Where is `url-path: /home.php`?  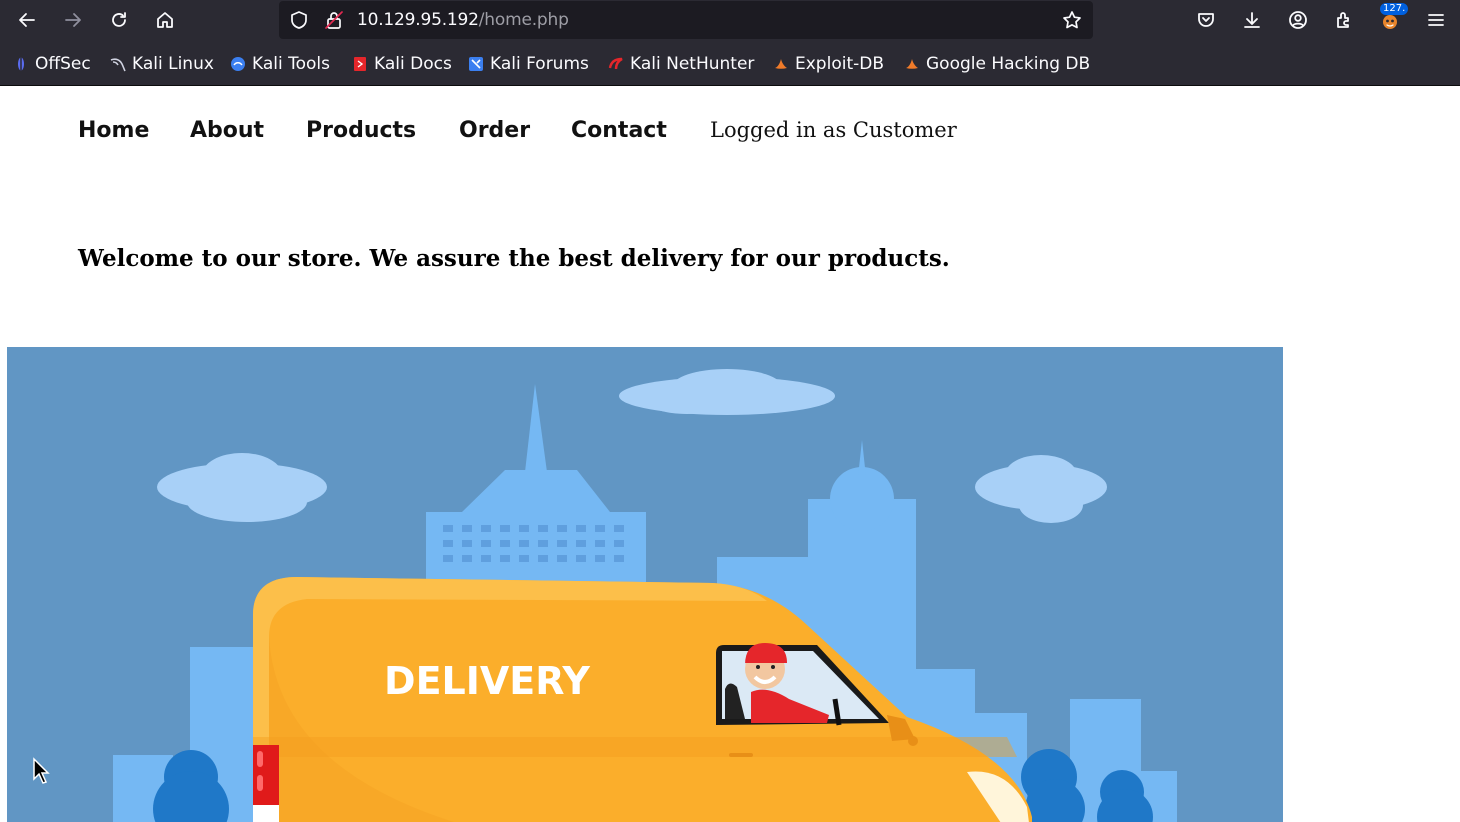 url-path: /home.php is located at coordinates (523, 20).